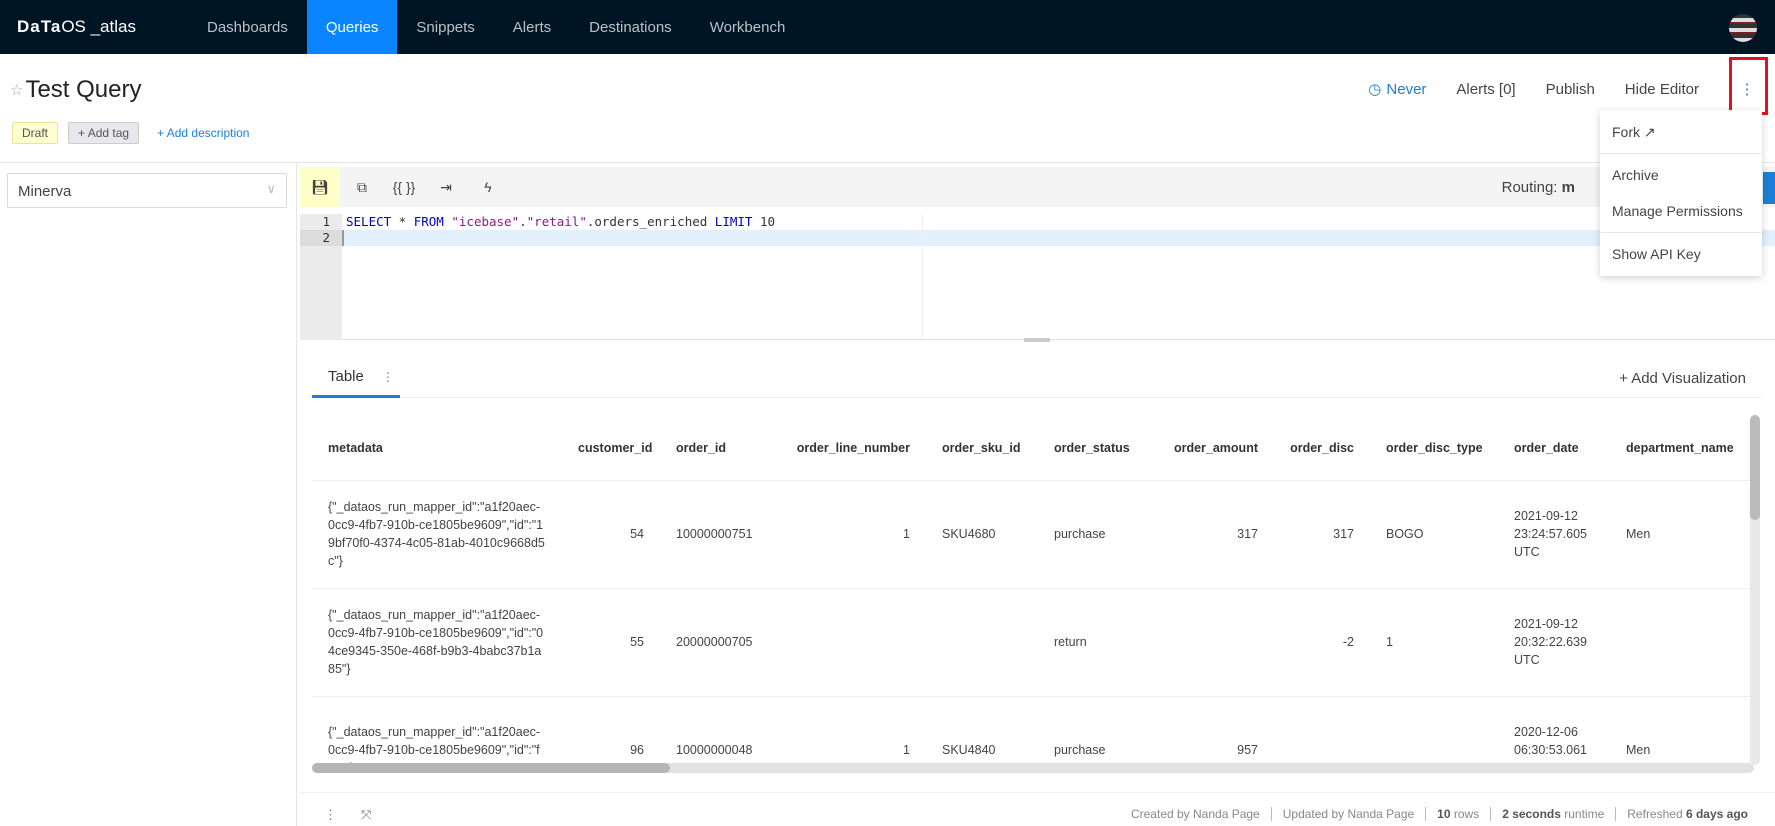  What do you see at coordinates (1554, 732) in the screenshot?
I see `table-cell: 2020-12-06 06:30:53.061 UTC` at bounding box center [1554, 732].